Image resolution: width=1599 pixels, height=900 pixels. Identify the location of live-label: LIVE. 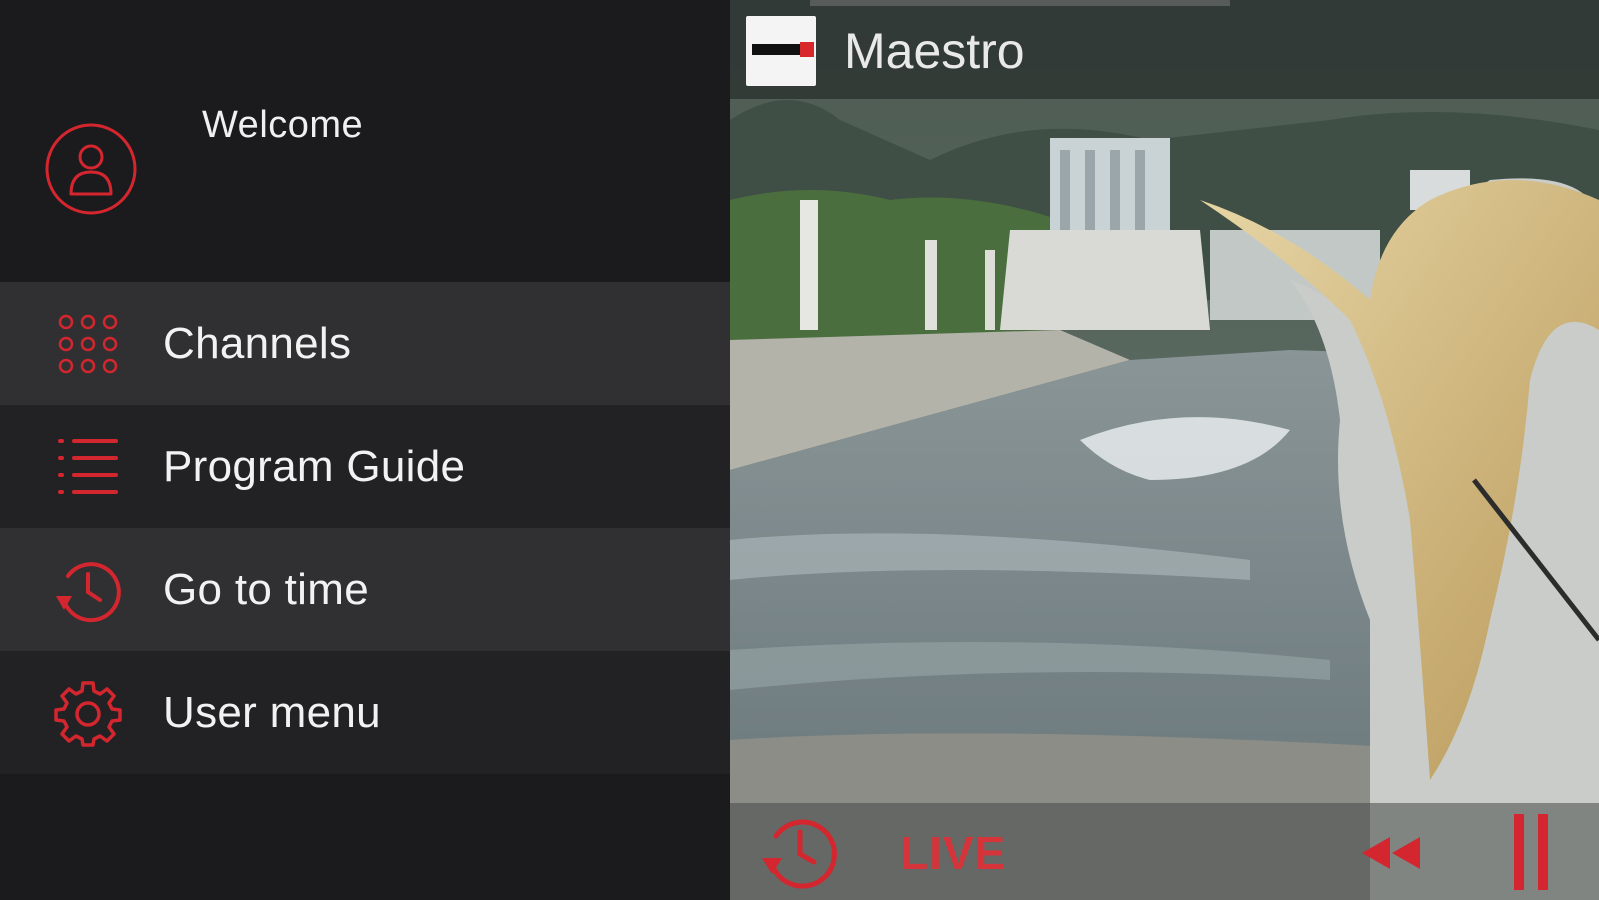
(953, 853).